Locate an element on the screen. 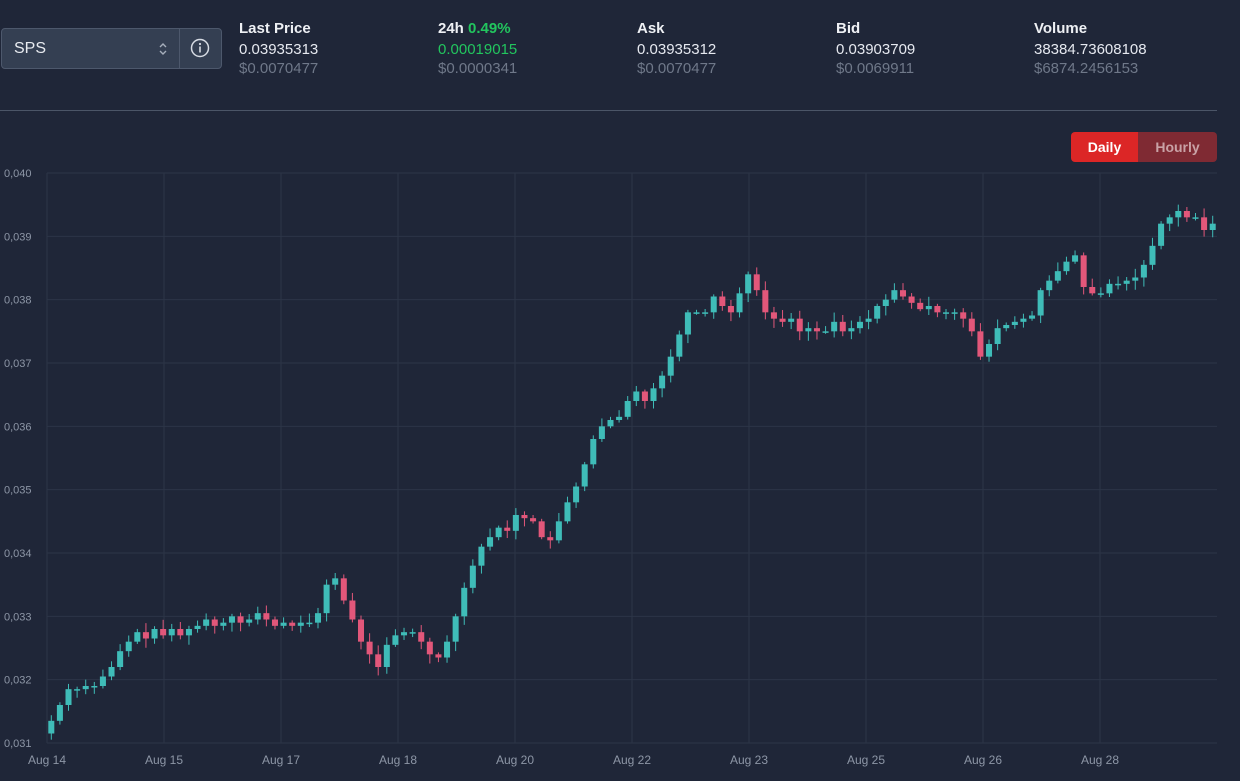  stat-last-price: Last Price 0.03935313 $0.0070477 is located at coordinates (278, 48).